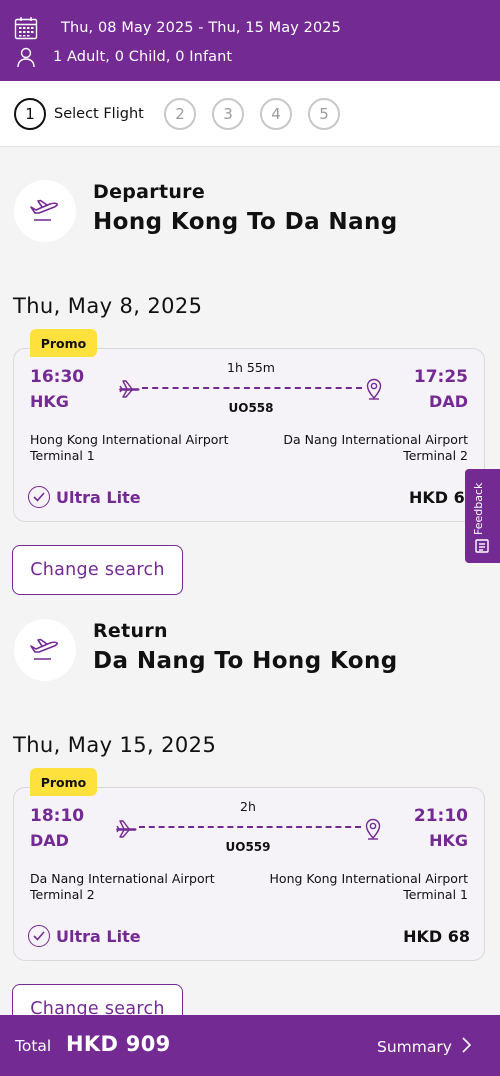 Image resolution: width=500 pixels, height=1076 pixels. What do you see at coordinates (30, 114) in the screenshot?
I see `step-1: 1` at bounding box center [30, 114].